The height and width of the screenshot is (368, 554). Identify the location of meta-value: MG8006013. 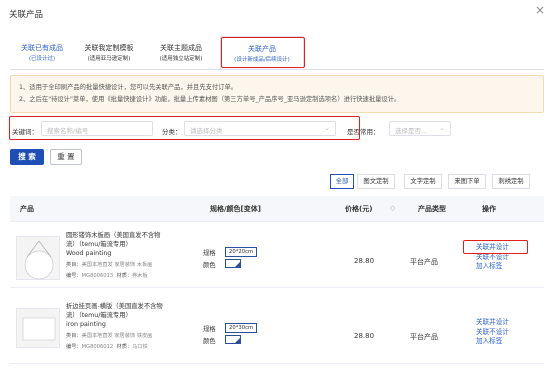
(97, 276).